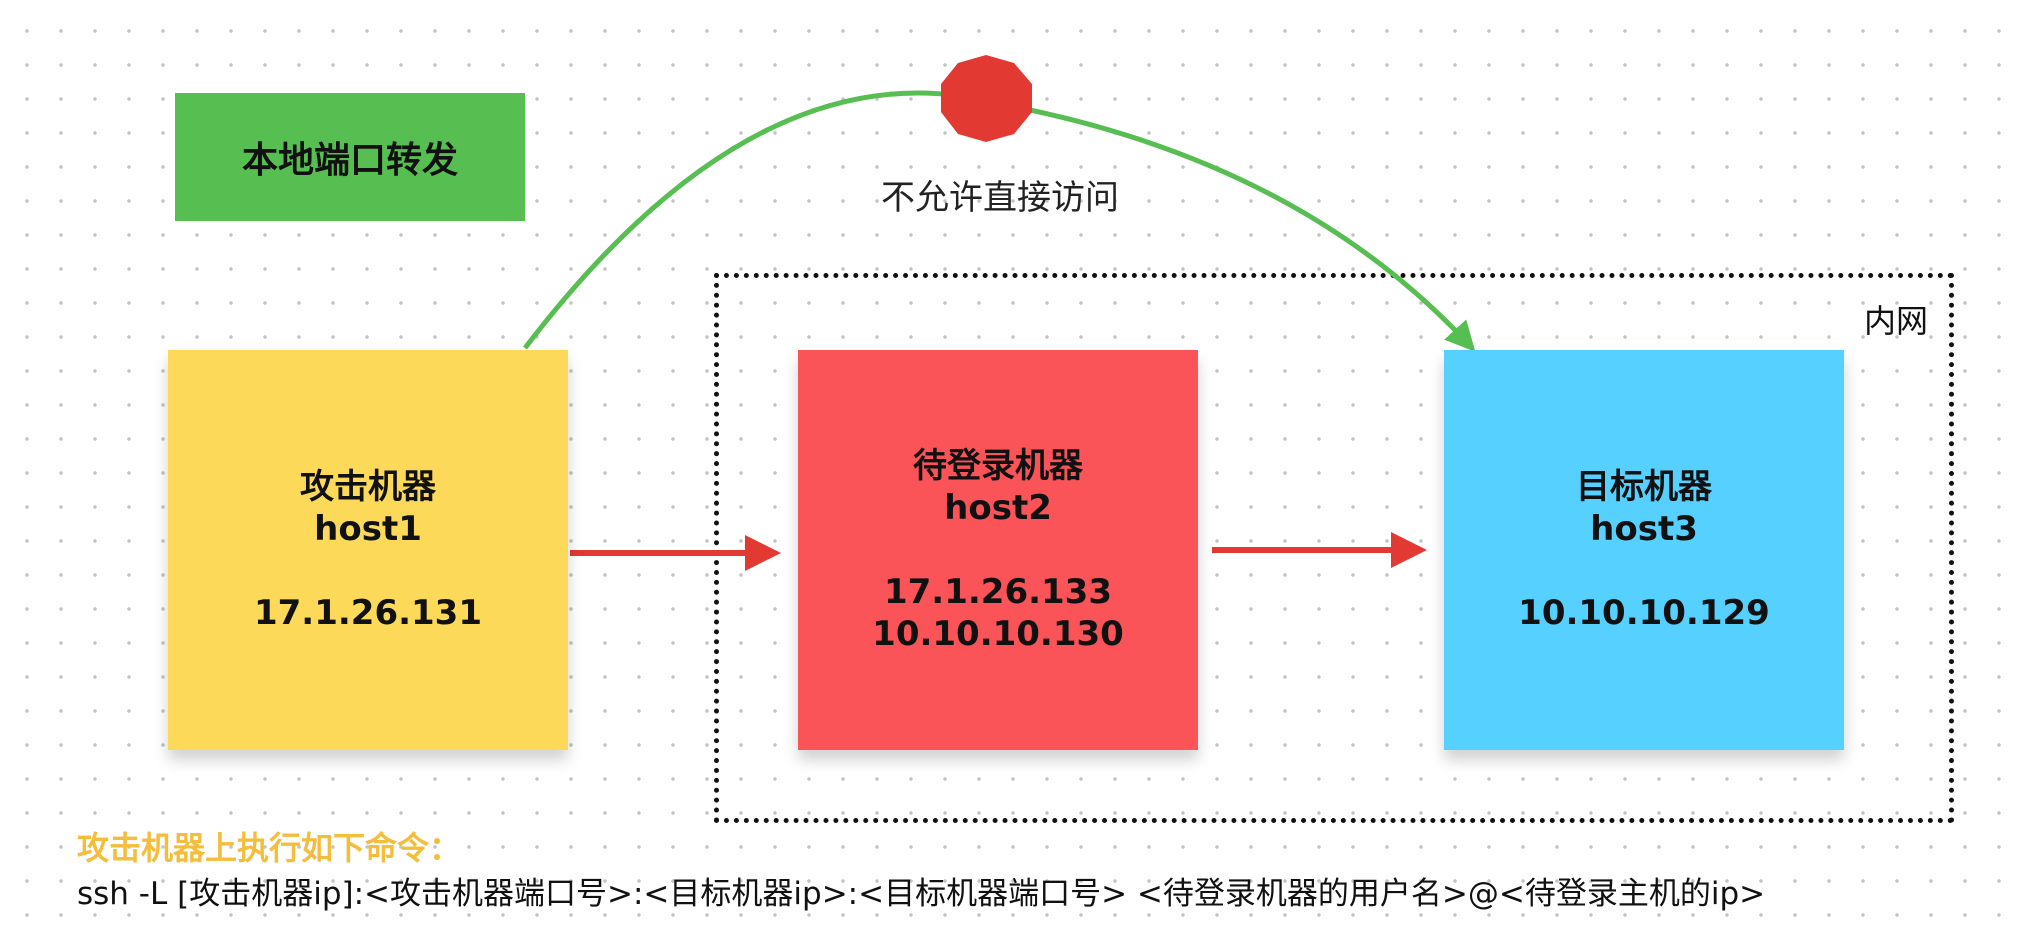 Image resolution: width=2024 pixels, height=942 pixels. Describe the element at coordinates (1644, 487) in the screenshot. I see `node-target-name: 目标机器` at that location.